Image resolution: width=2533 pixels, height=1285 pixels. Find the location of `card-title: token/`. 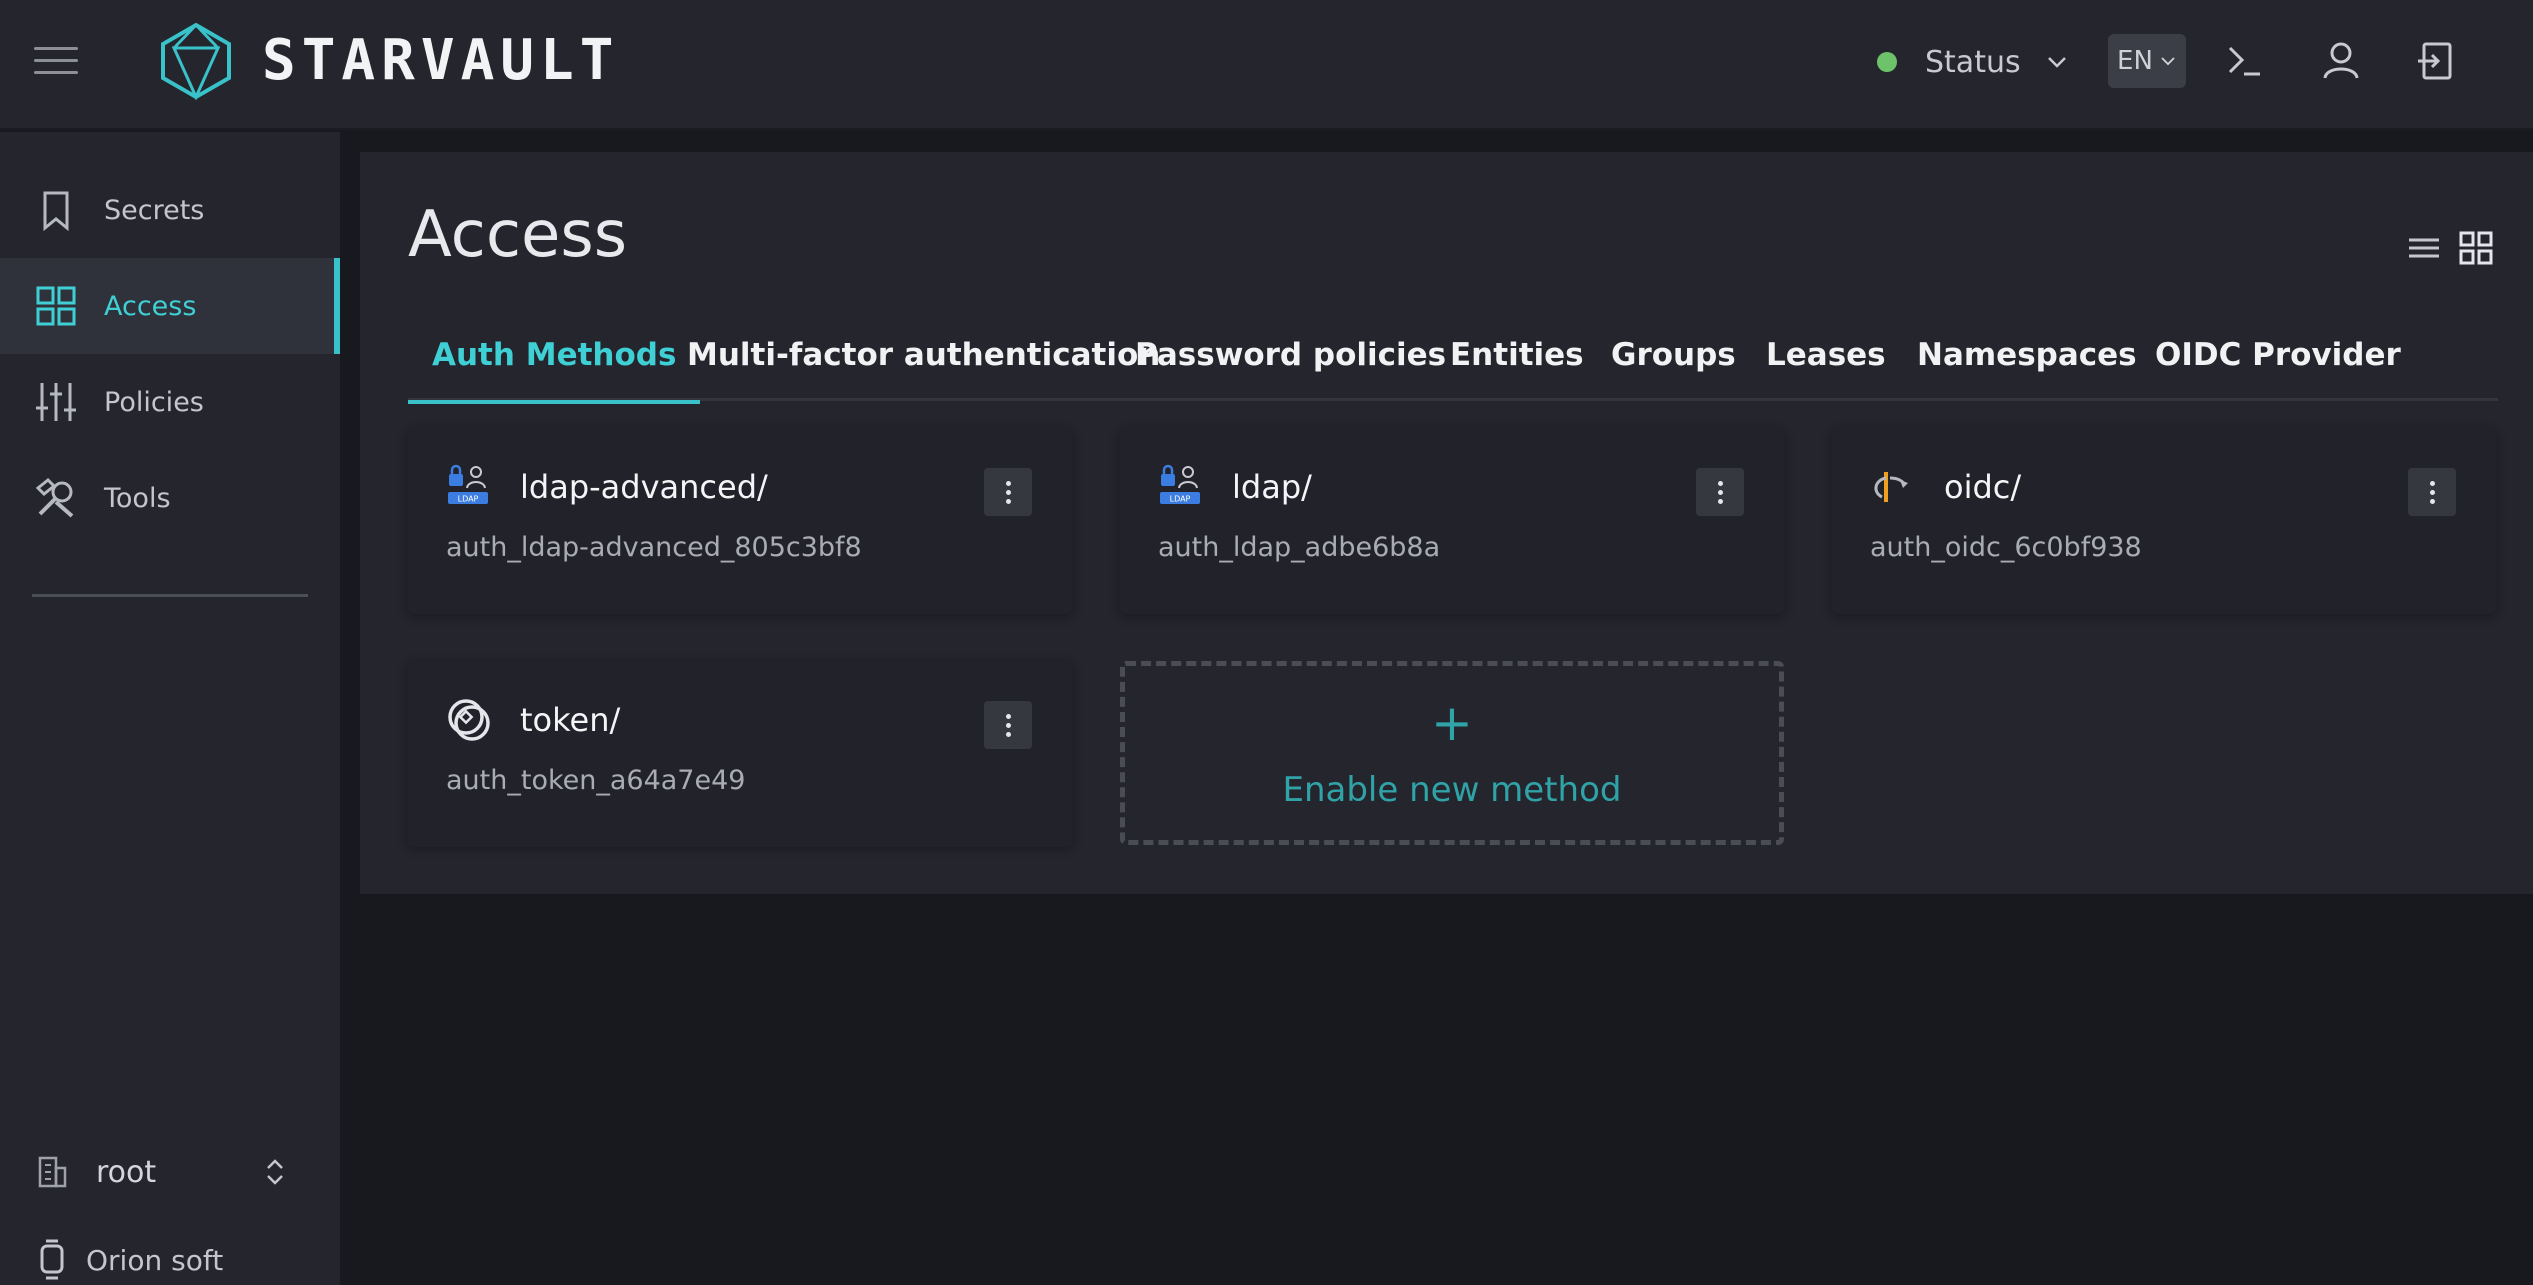

card-title: token/ is located at coordinates (570, 720).